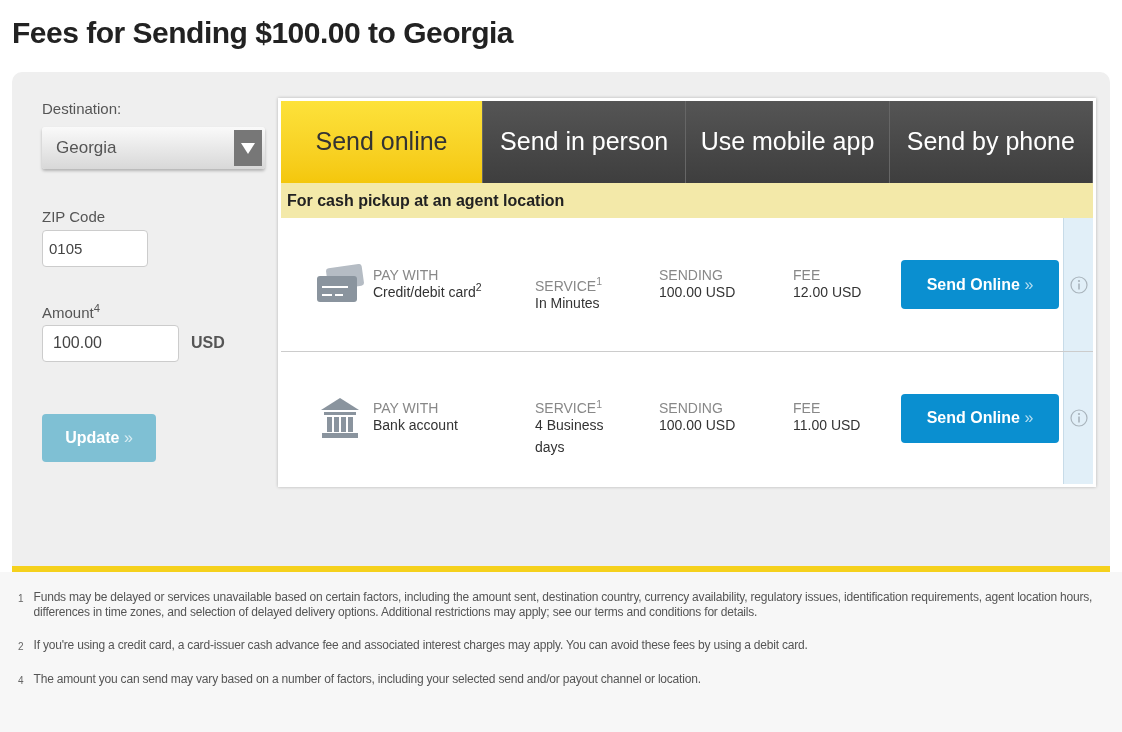 The width and height of the screenshot is (1122, 732). I want to click on page-title: Fees for Sending $100.00 to Georgia, so click(263, 33).